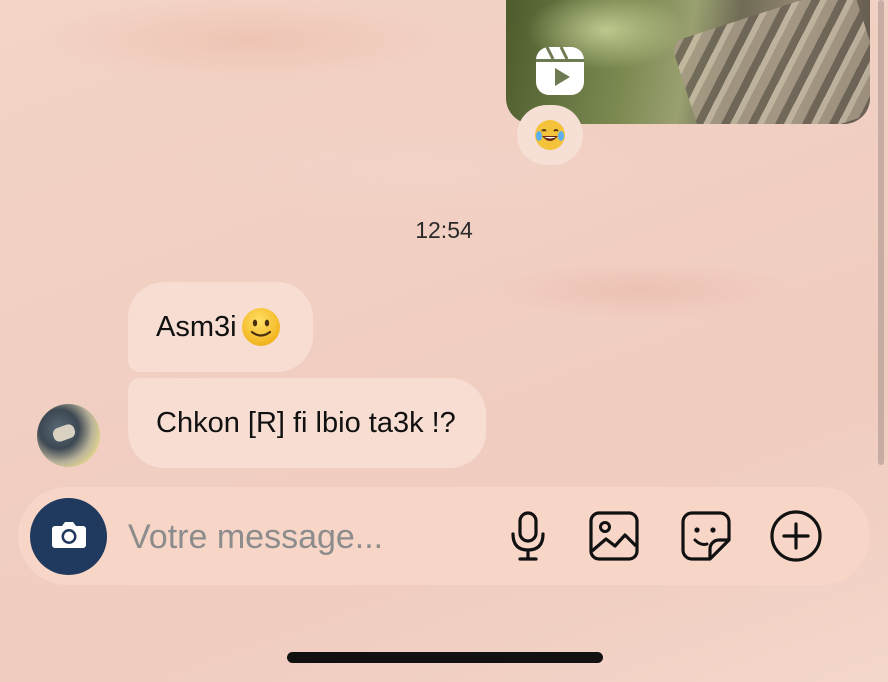 This screenshot has width=888, height=682. What do you see at coordinates (298, 537) in the screenshot?
I see `message-input` at bounding box center [298, 537].